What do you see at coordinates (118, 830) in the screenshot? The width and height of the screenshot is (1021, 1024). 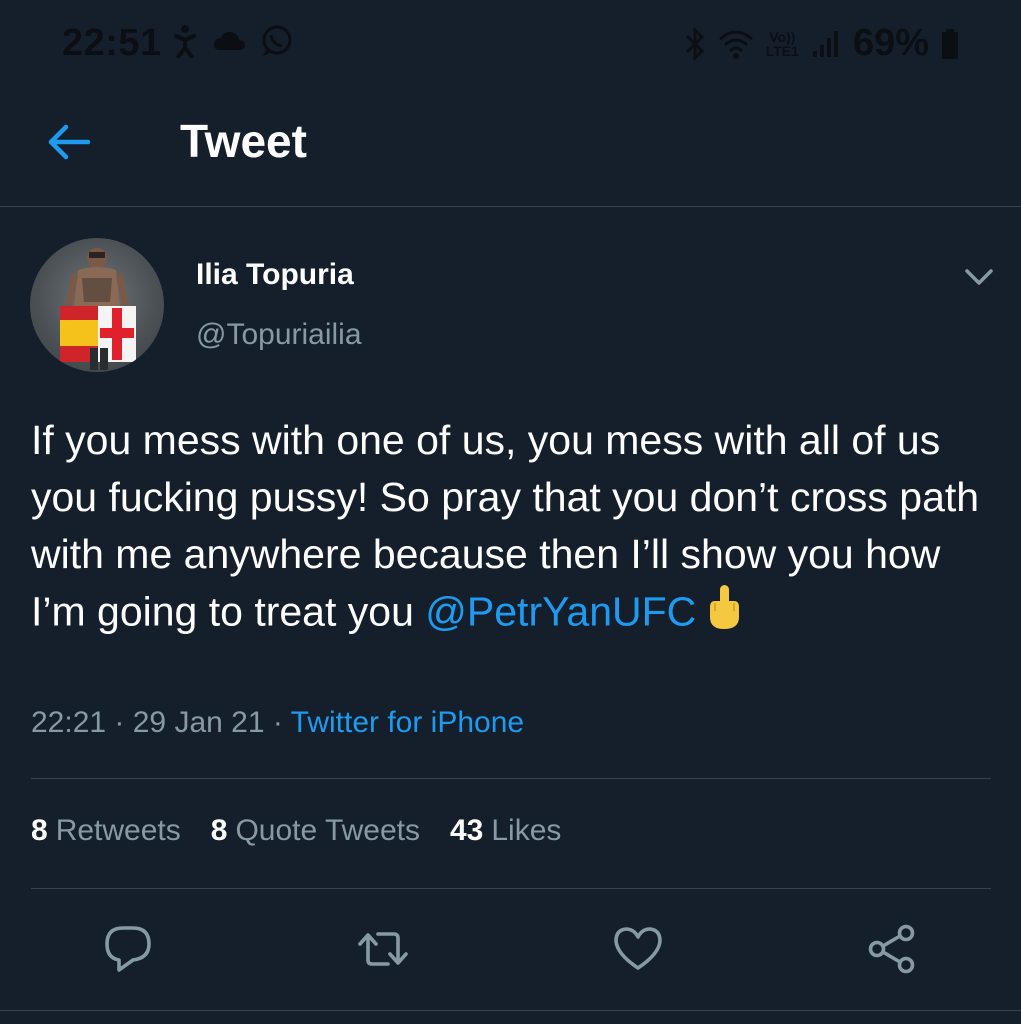 I see `retweets-label: Retweets` at bounding box center [118, 830].